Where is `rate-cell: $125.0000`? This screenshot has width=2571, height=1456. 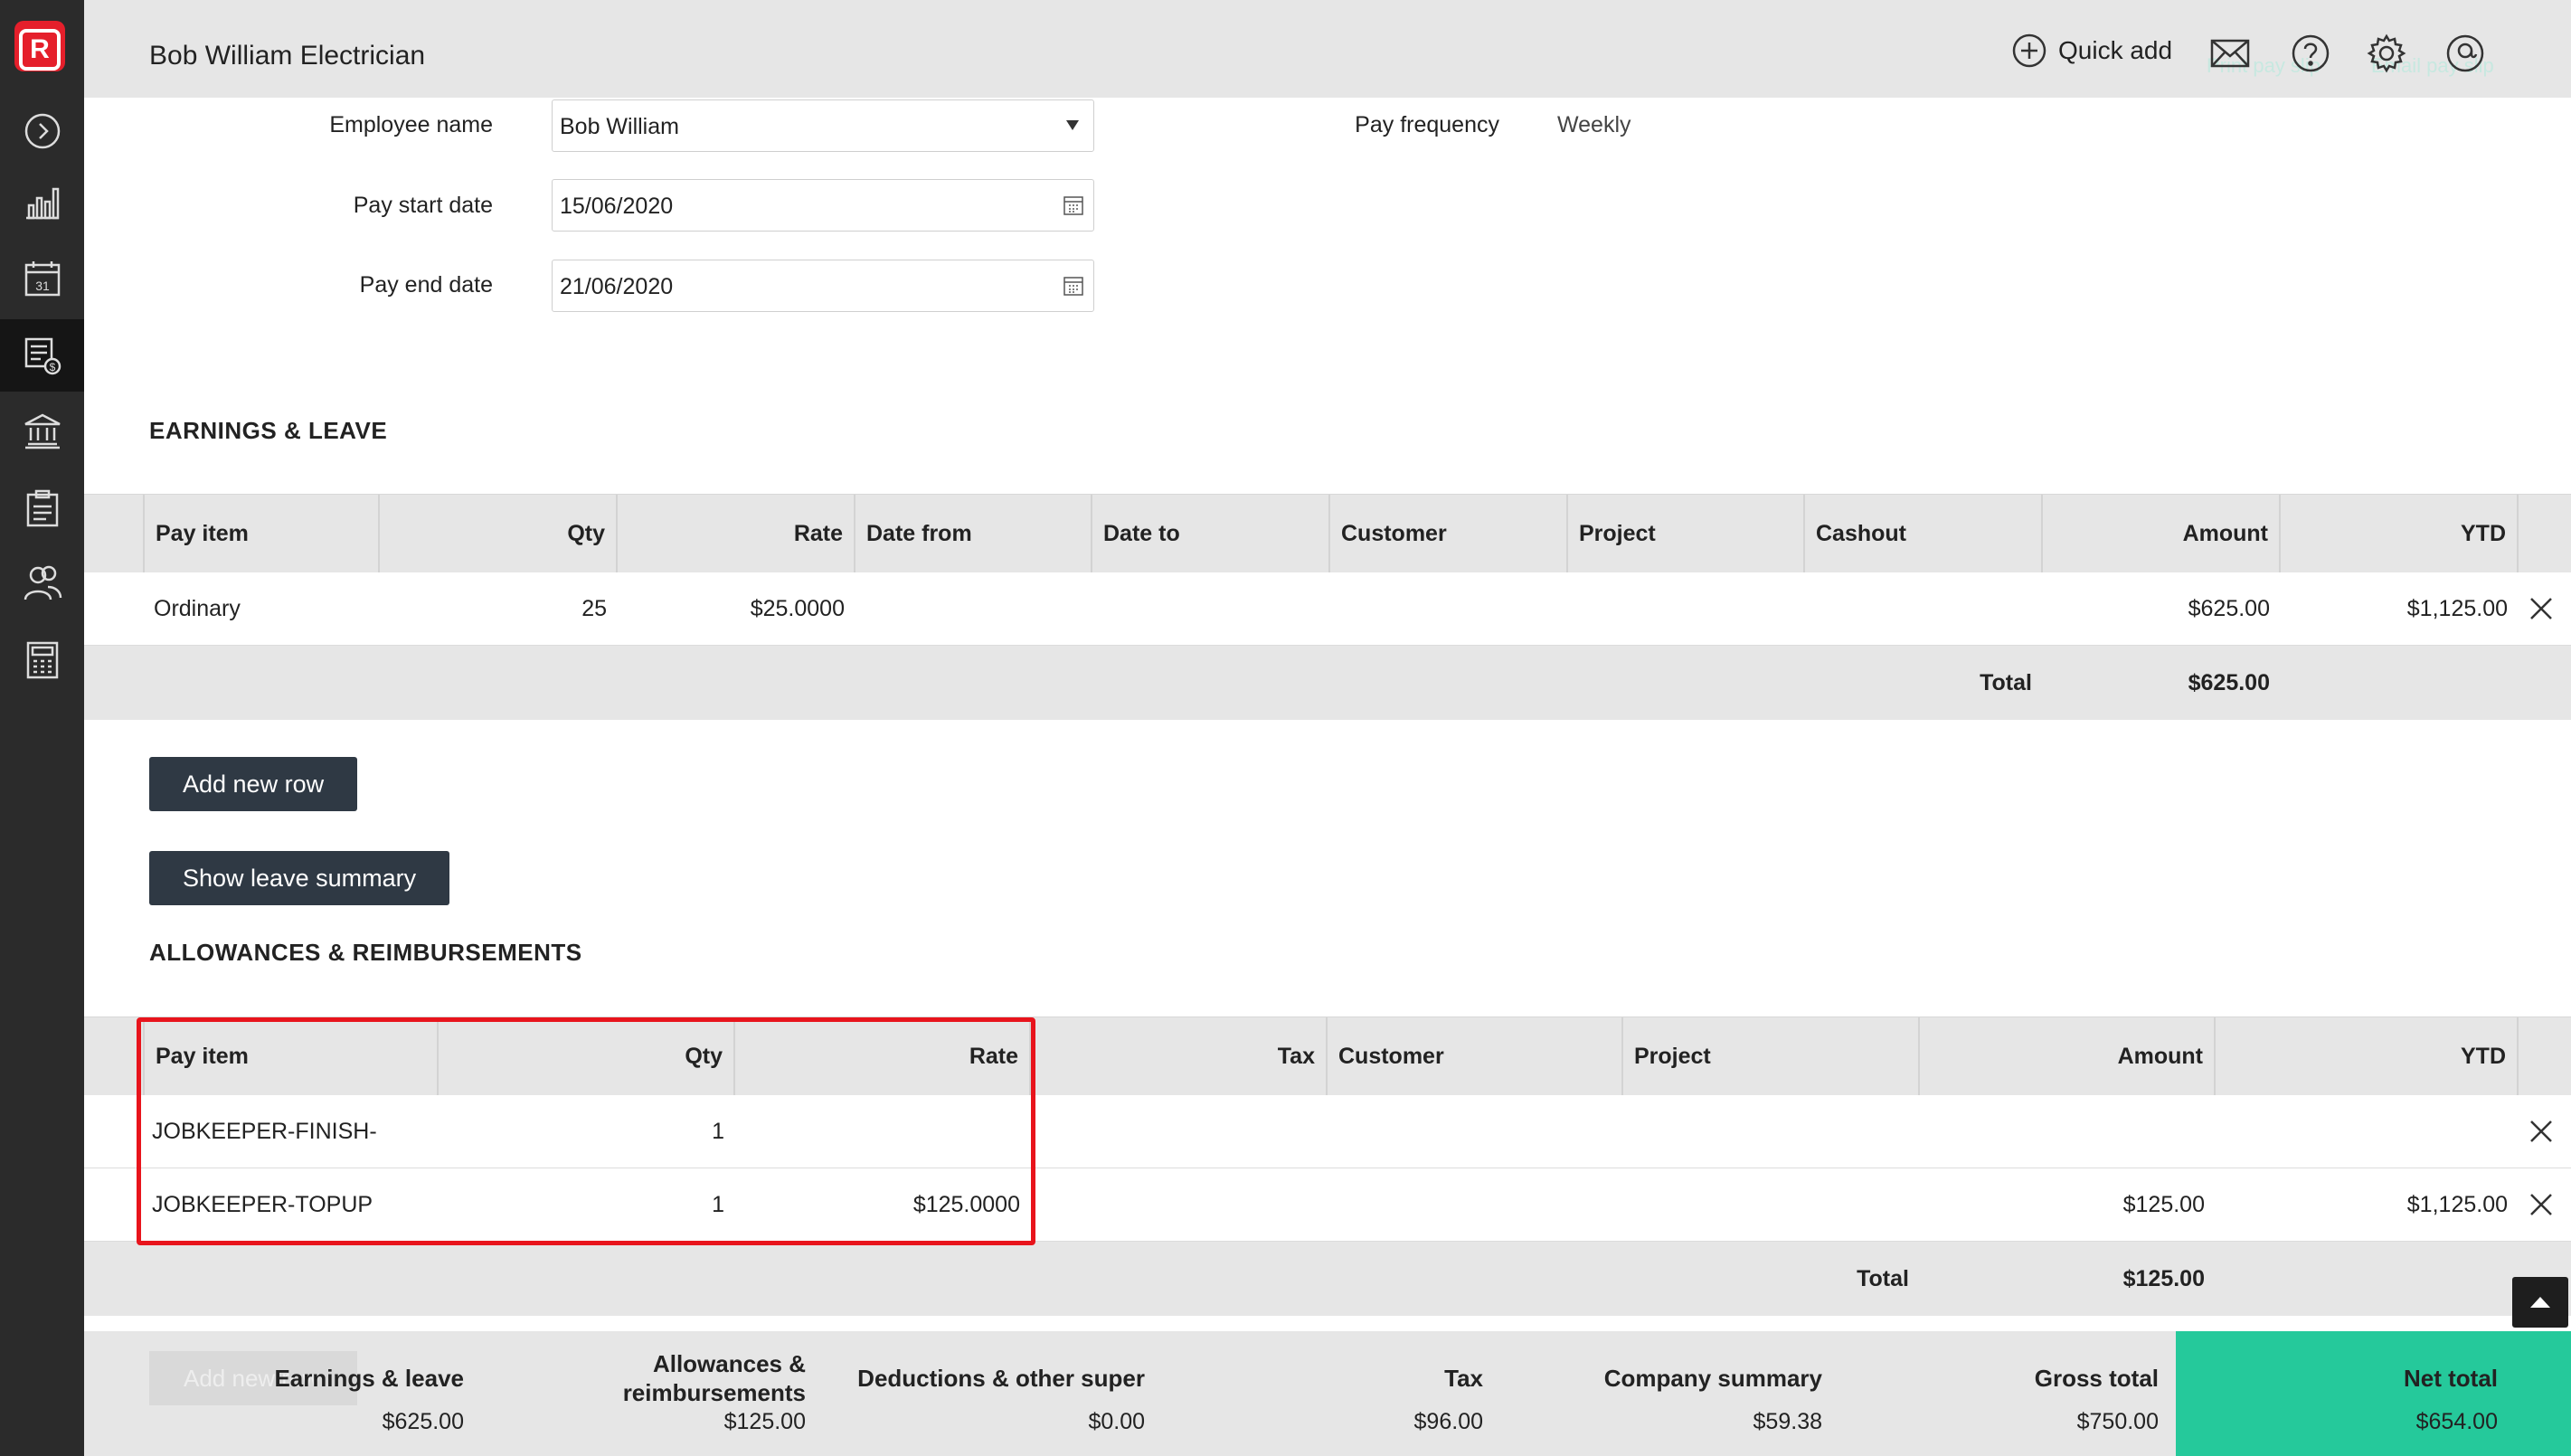 rate-cell: $125.0000 is located at coordinates (883, 1204).